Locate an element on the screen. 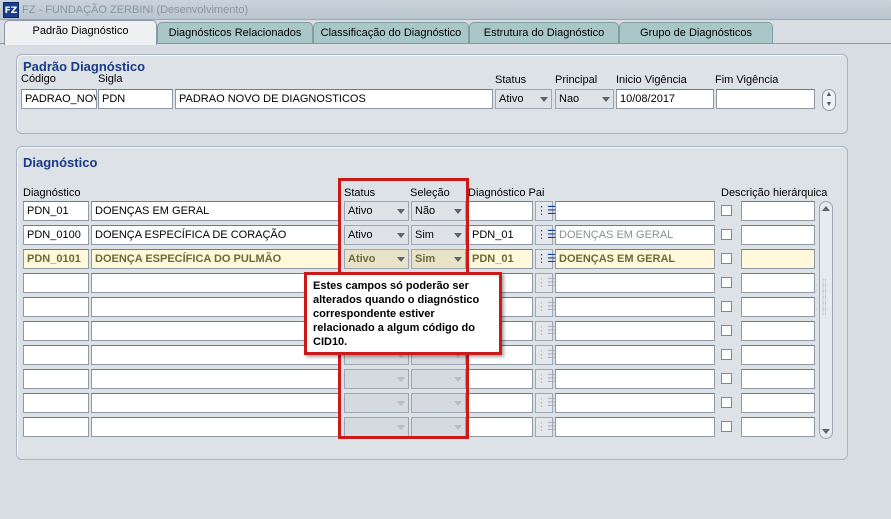 The height and width of the screenshot is (519, 891). sigla-label: Sigla is located at coordinates (110, 79).